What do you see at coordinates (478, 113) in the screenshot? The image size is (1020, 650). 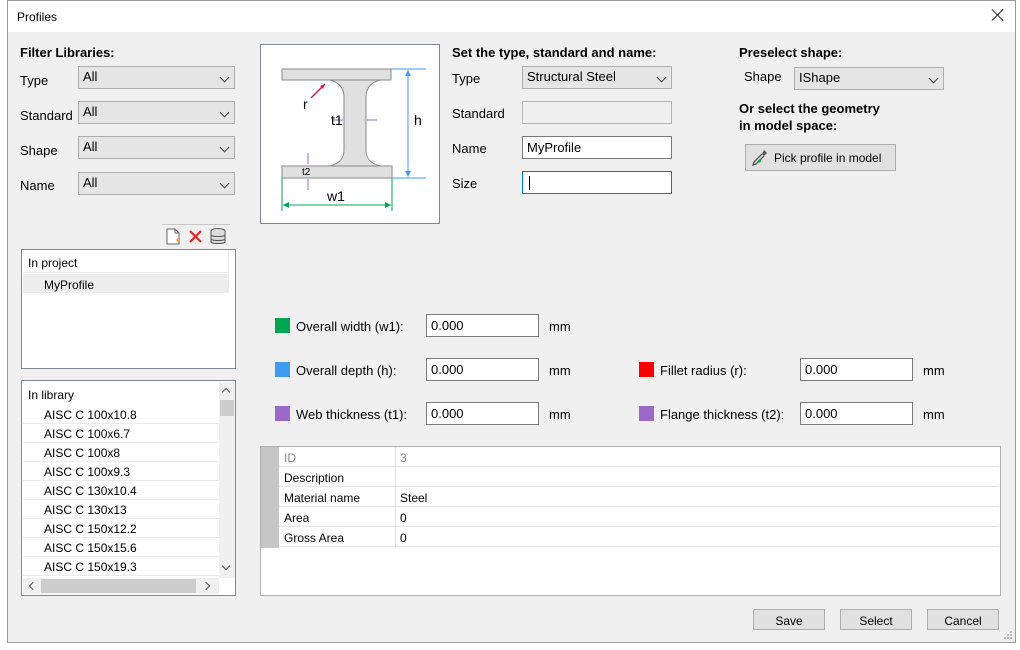 I see `standard-label: Standard` at bounding box center [478, 113].